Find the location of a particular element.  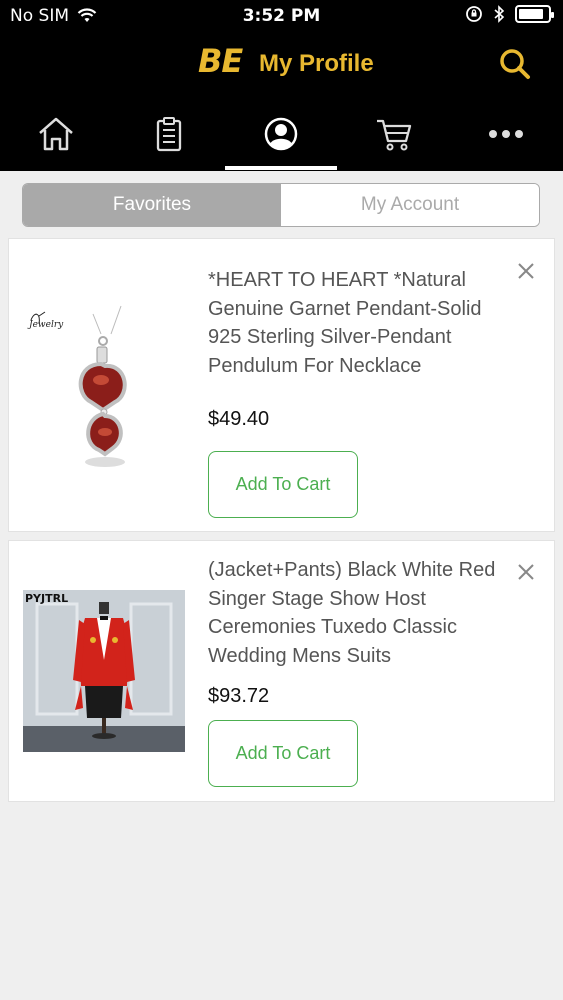

red-tuxedo-image: PYJTRL is located at coordinates (104, 671).